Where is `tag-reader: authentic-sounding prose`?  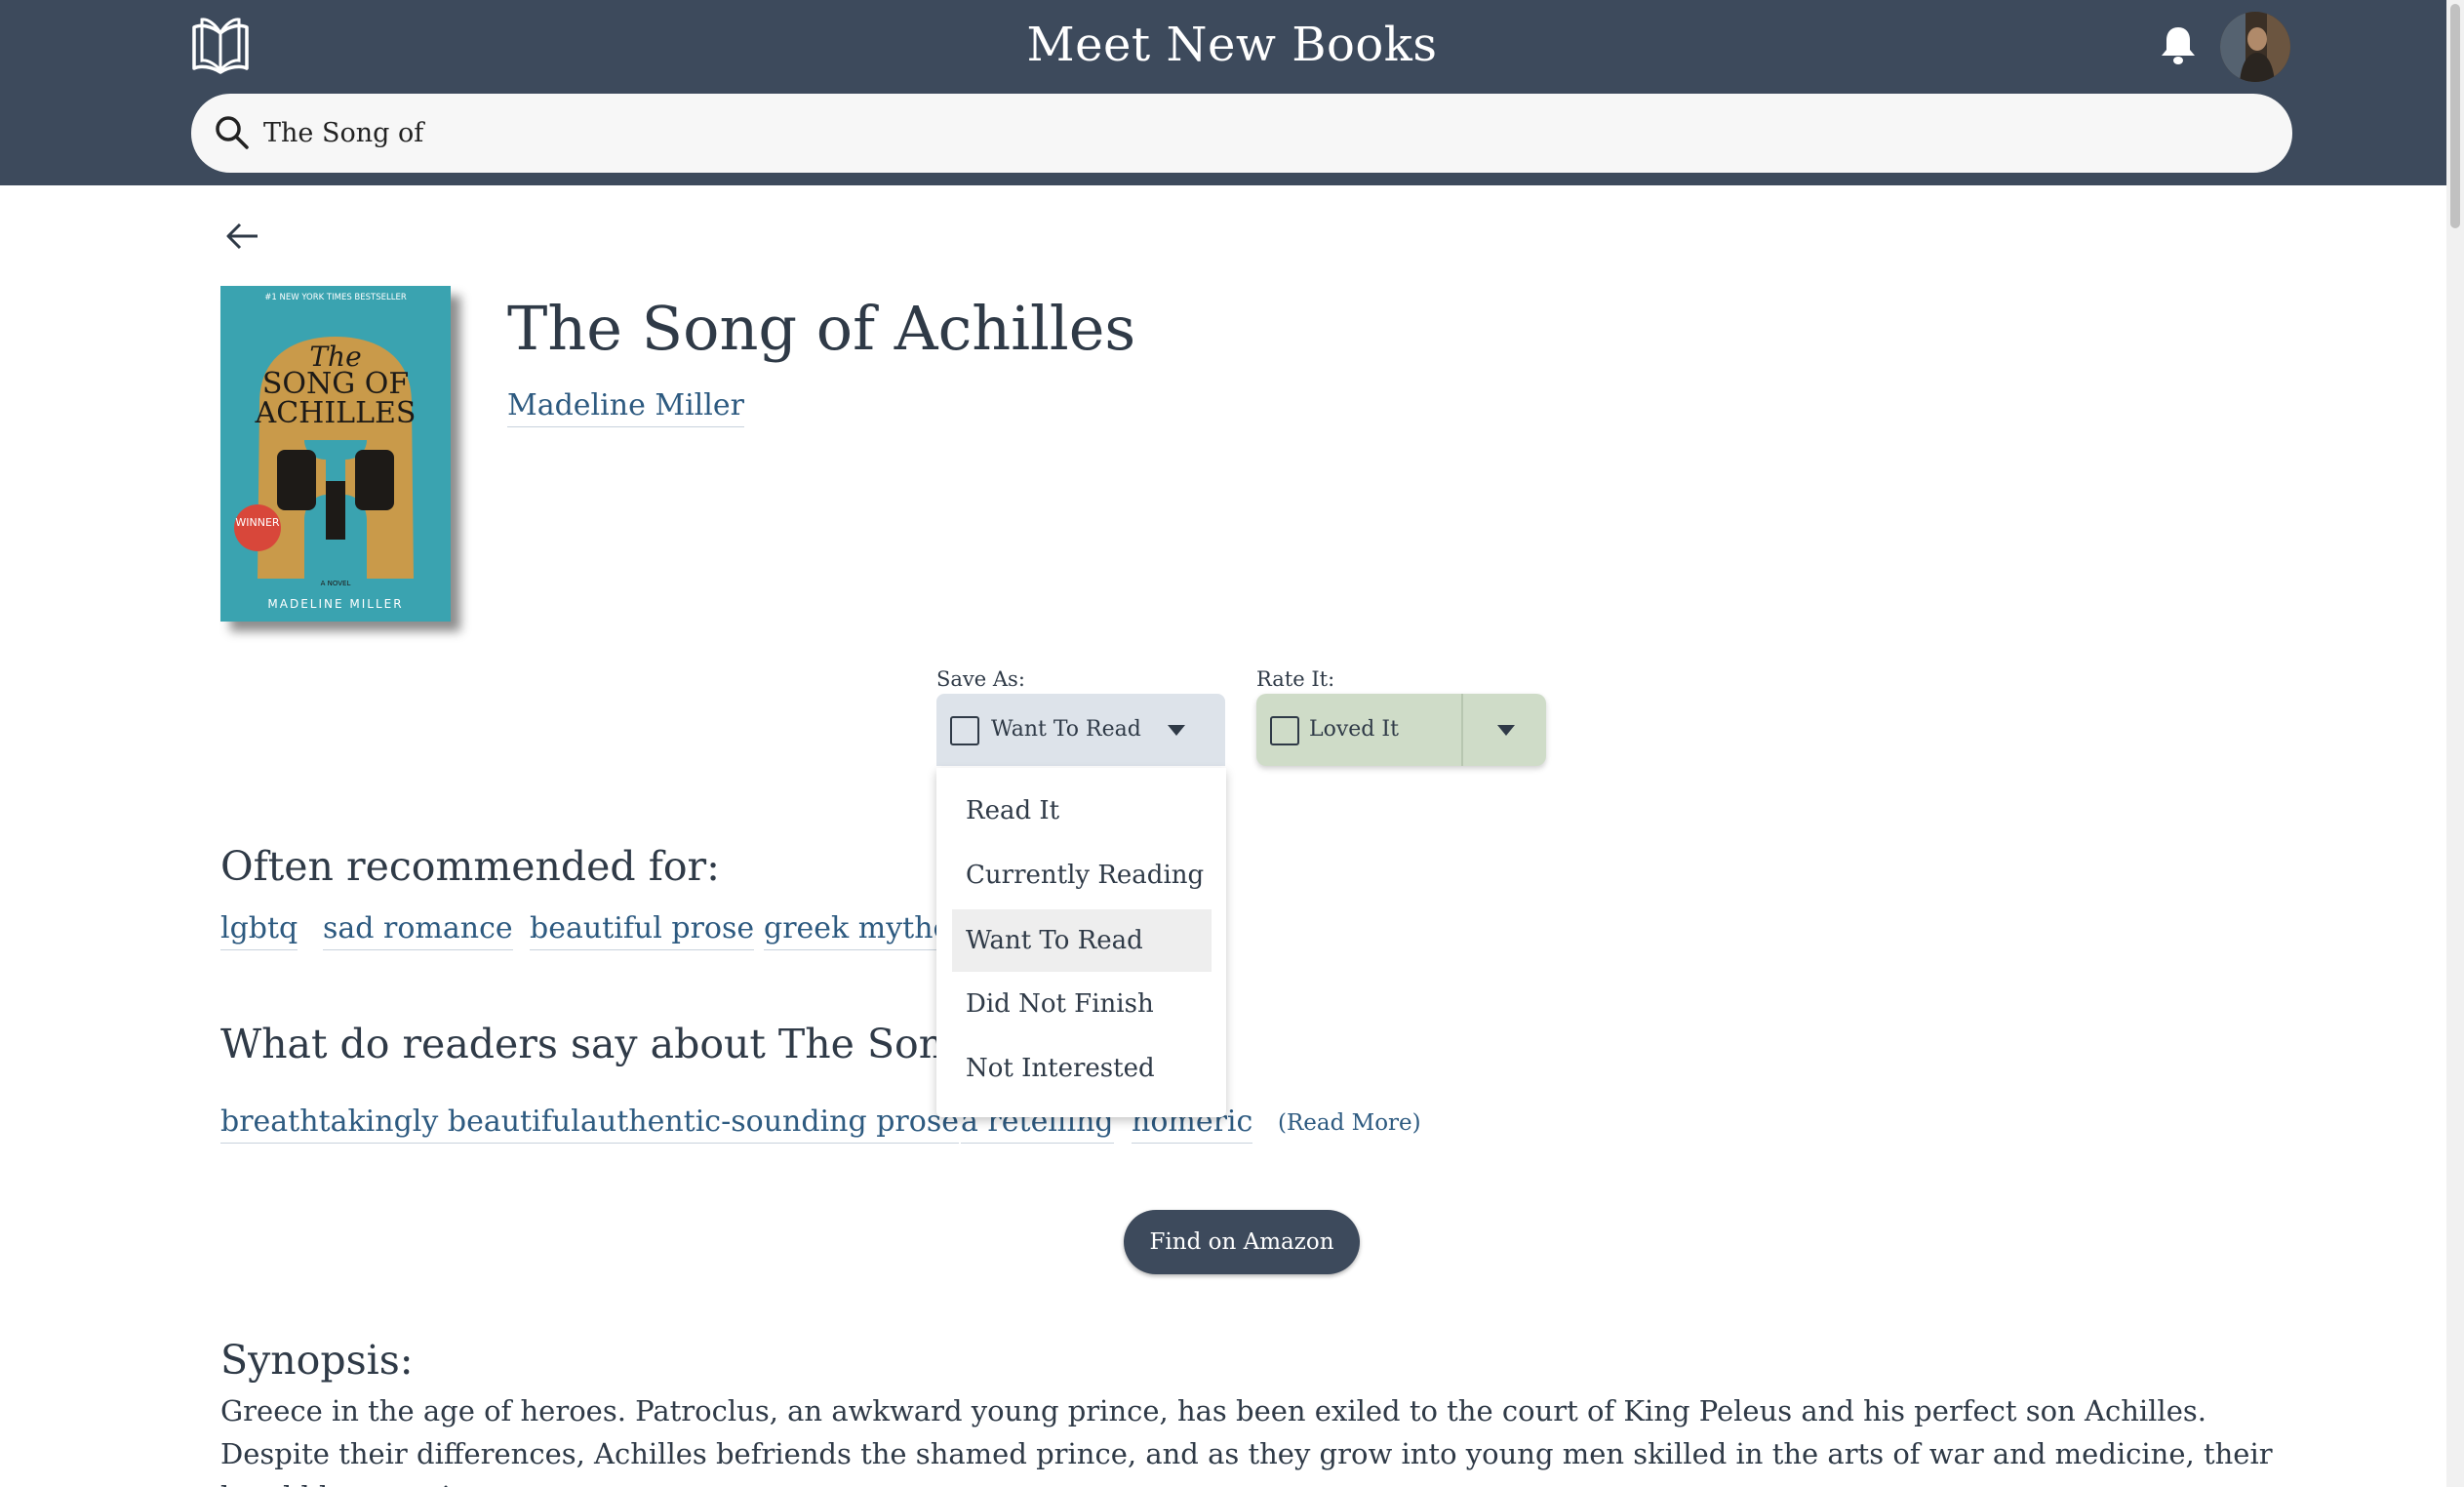 tag-reader: authentic-sounding prose is located at coordinates (769, 1124).